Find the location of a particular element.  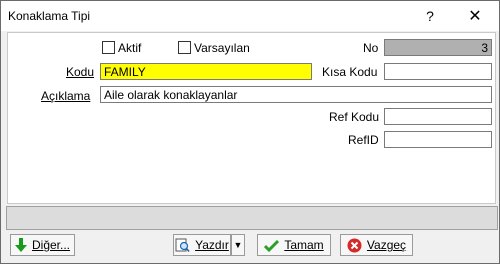

window-title: Konaklama Tipi is located at coordinates (49, 16).